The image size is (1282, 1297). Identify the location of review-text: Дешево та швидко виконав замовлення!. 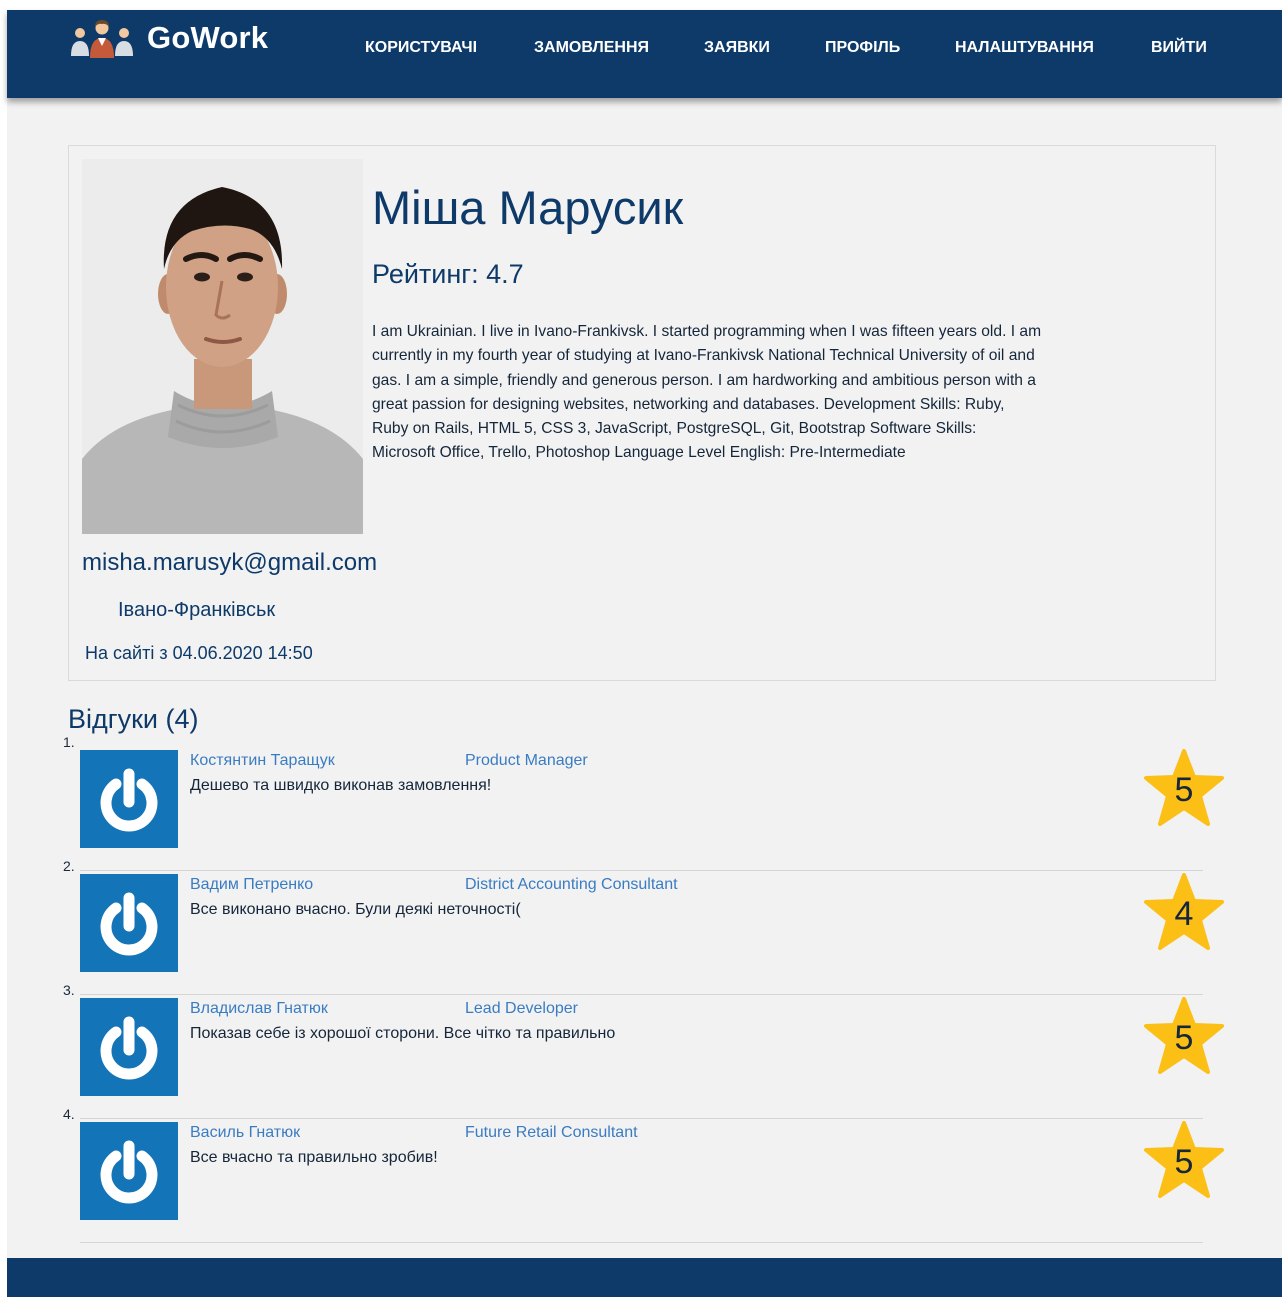
(341, 785).